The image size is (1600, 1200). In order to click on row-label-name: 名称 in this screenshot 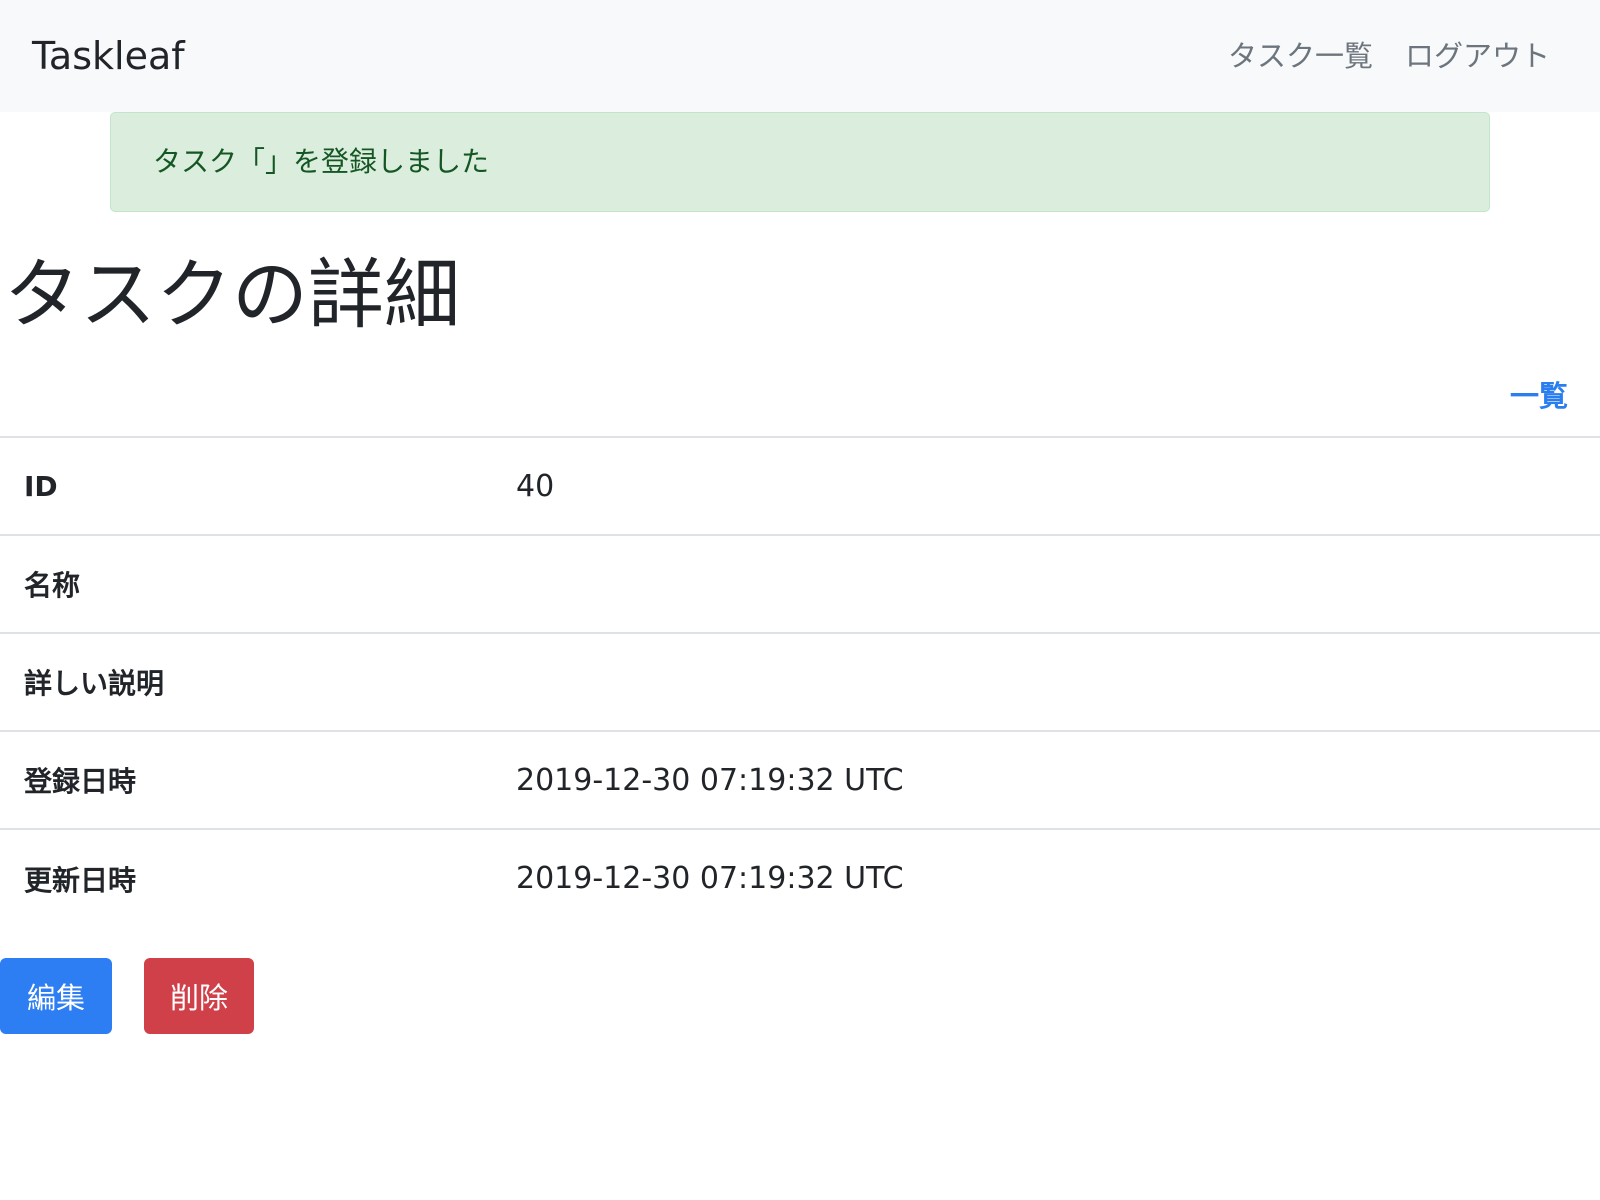, I will do `click(52, 585)`.